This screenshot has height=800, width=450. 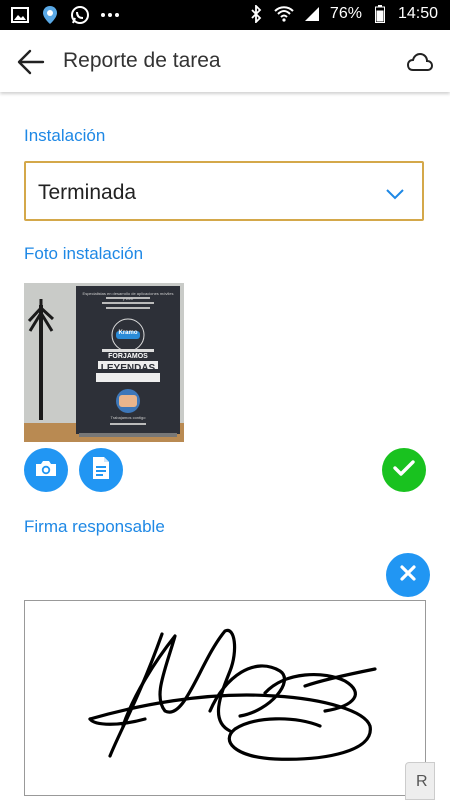 What do you see at coordinates (128, 417) in the screenshot?
I see `photo-bottom-text: Trabajamos contigo` at bounding box center [128, 417].